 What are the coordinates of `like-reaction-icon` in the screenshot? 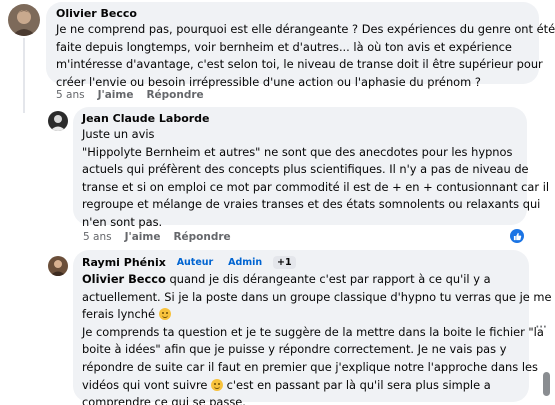 It's located at (517, 236).